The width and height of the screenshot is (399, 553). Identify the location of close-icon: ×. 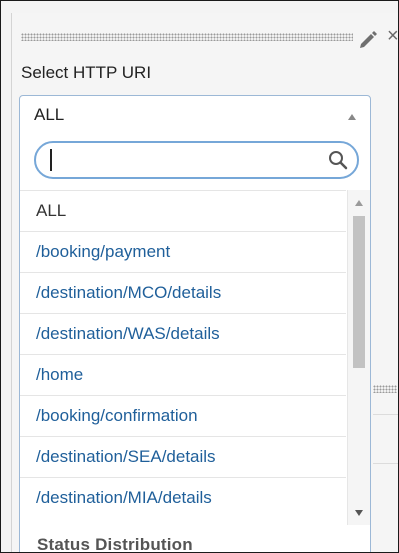
(392, 36).